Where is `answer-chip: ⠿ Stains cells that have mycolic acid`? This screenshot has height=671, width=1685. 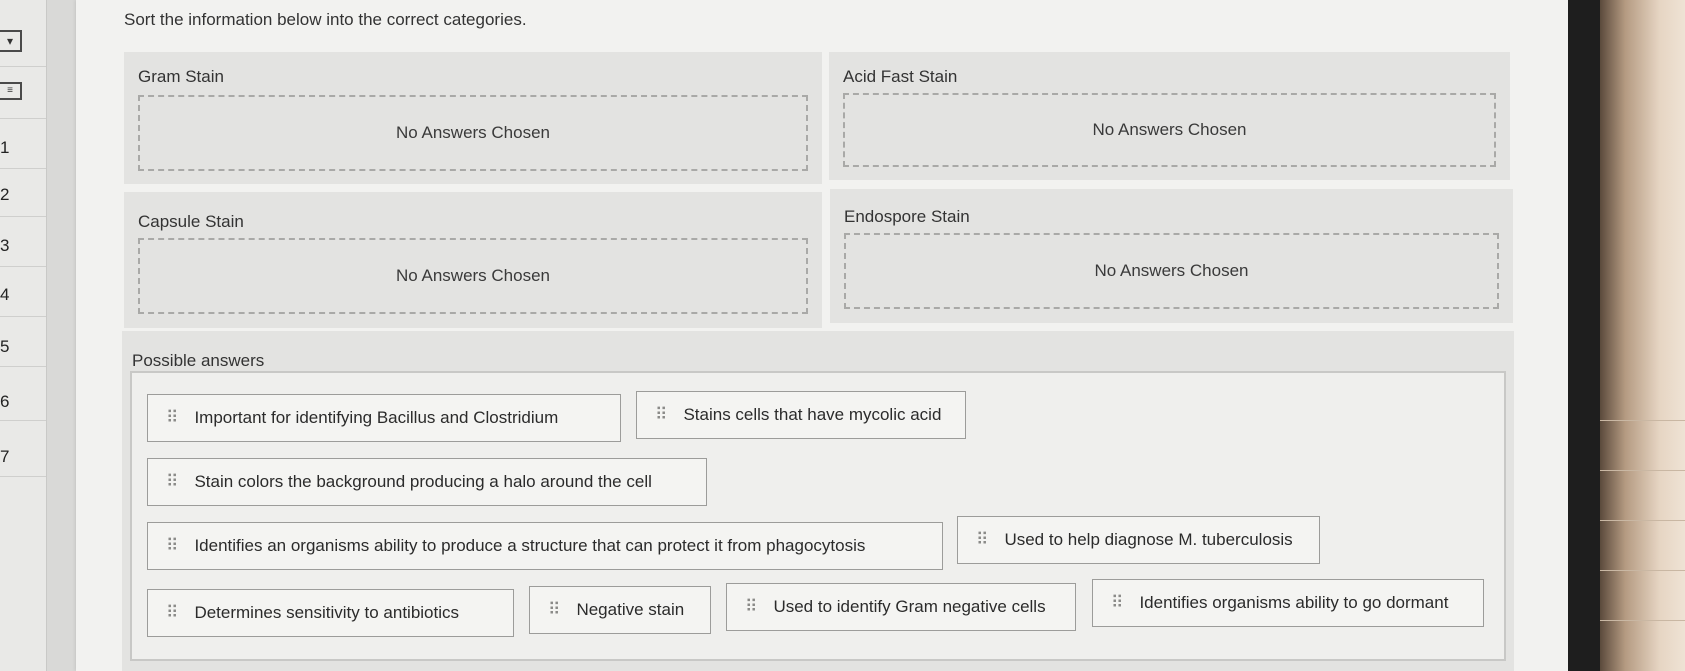
answer-chip: ⠿ Stains cells that have mycolic acid is located at coordinates (801, 415).